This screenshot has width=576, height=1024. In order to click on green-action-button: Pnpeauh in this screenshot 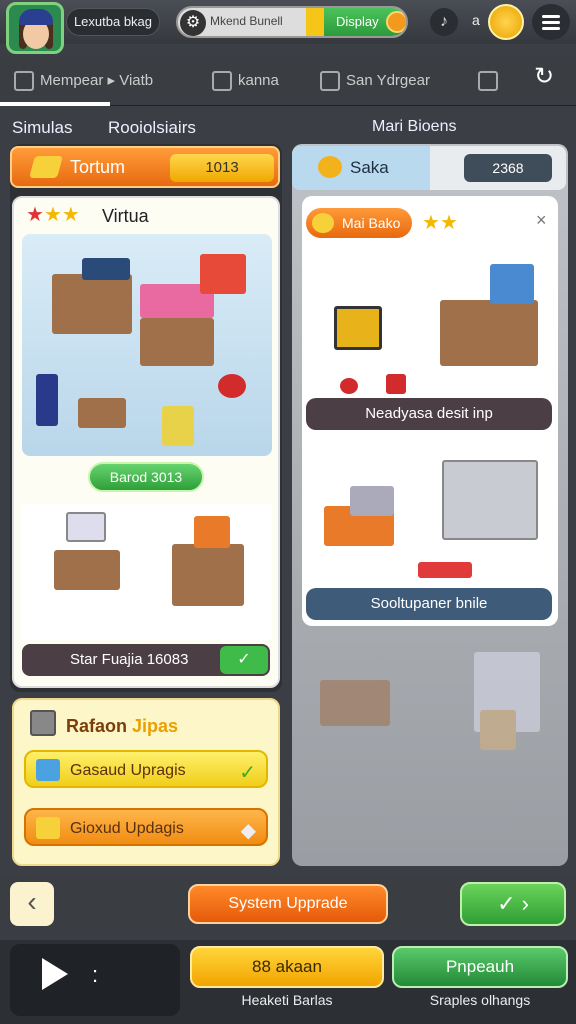, I will do `click(480, 967)`.